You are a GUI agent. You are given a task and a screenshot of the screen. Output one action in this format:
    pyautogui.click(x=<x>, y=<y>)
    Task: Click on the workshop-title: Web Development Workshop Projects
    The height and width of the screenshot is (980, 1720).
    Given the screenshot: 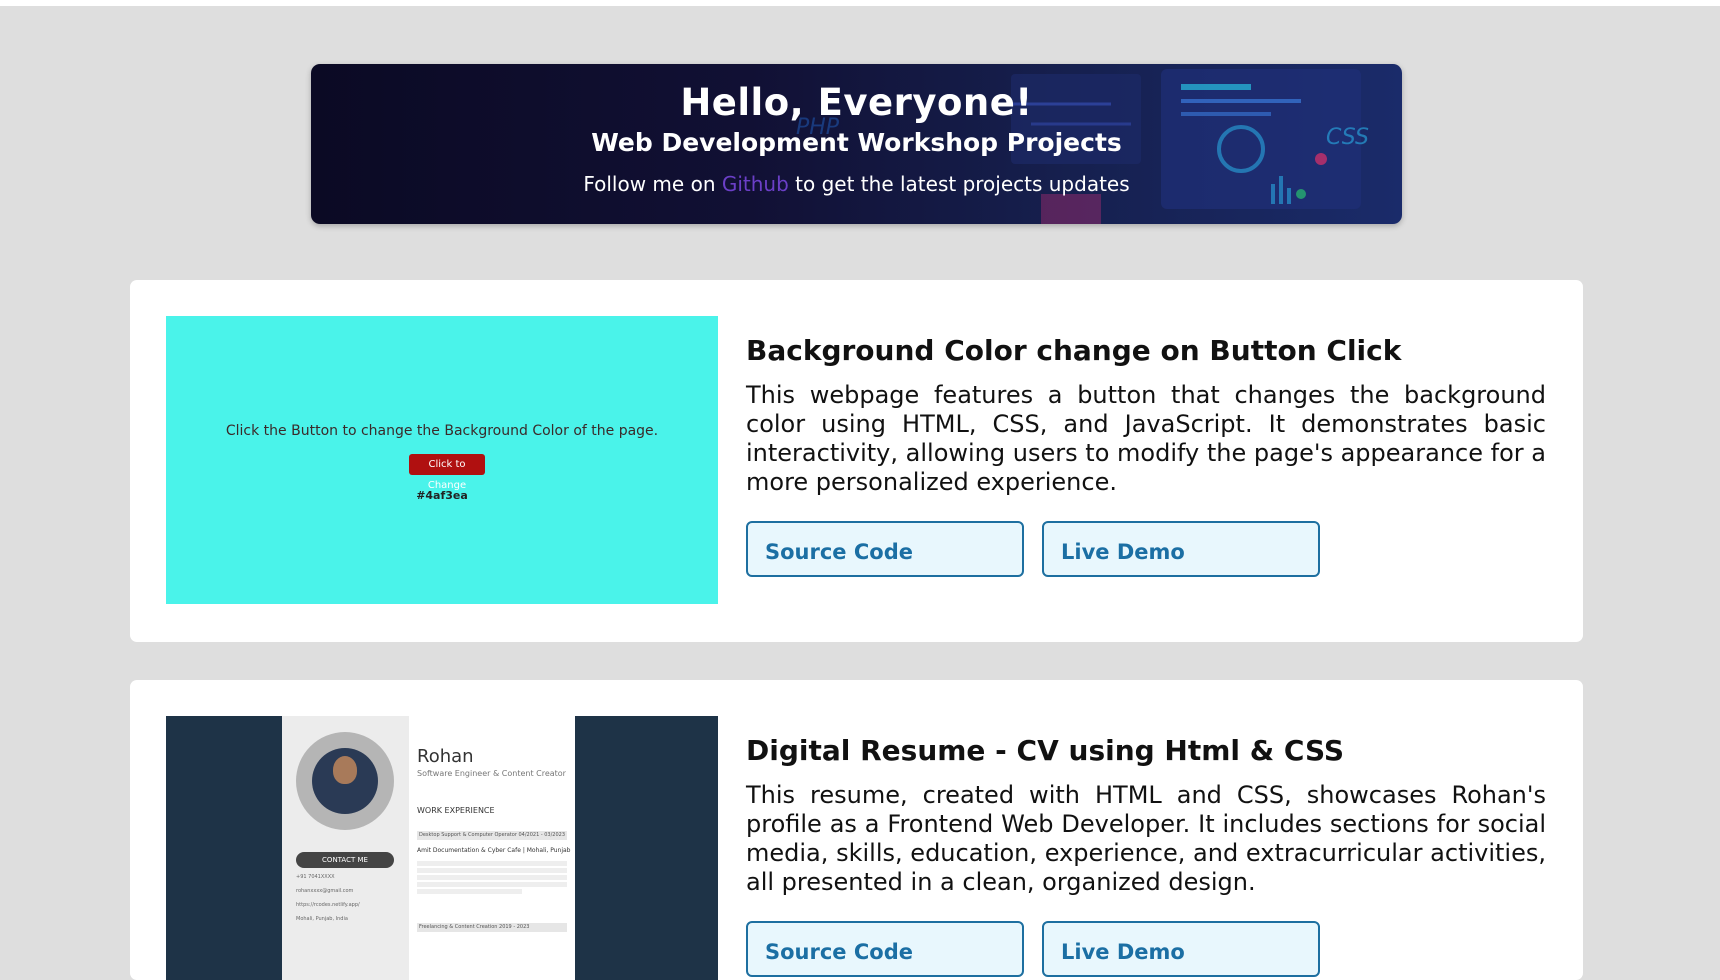 What is the action you would take?
    pyautogui.click(x=856, y=142)
    